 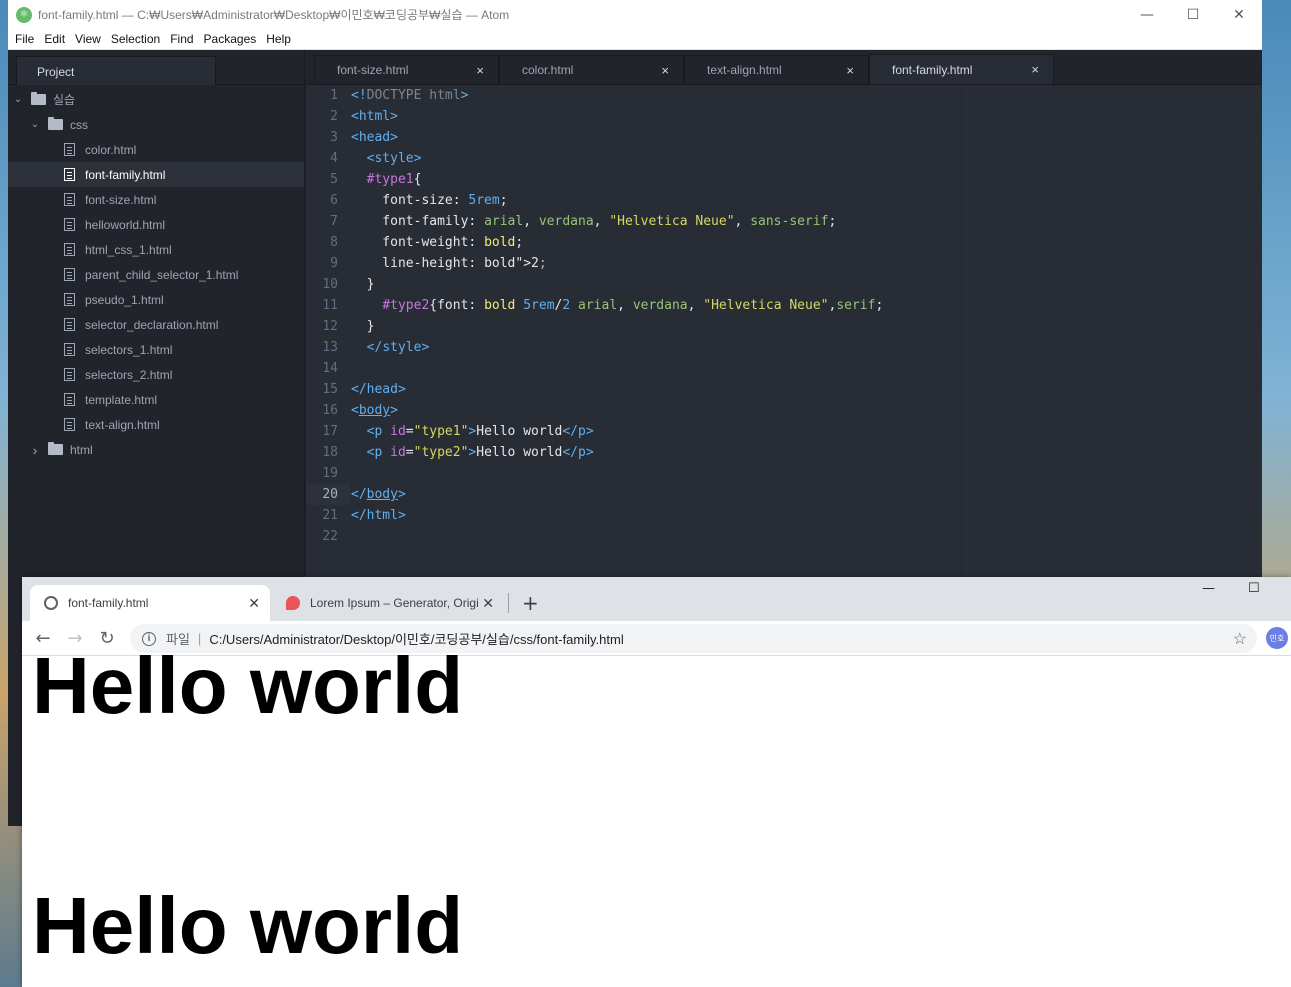 What do you see at coordinates (156, 124) in the screenshot?
I see `tree-folder: ⌄ css` at bounding box center [156, 124].